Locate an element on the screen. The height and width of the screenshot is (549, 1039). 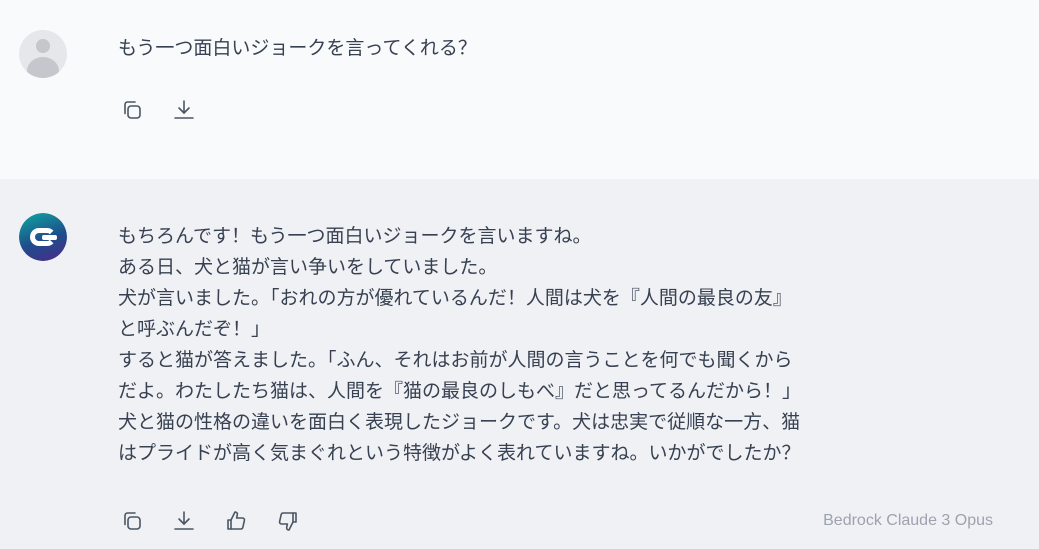
avatar-body is located at coordinates (43, 67).